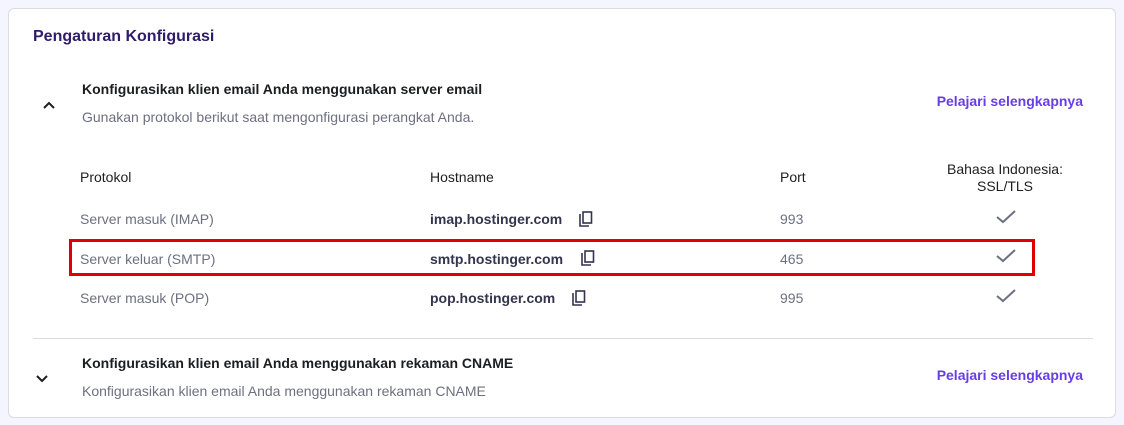  I want to click on row-protocol: Server masuk (IMAP), so click(147, 219).